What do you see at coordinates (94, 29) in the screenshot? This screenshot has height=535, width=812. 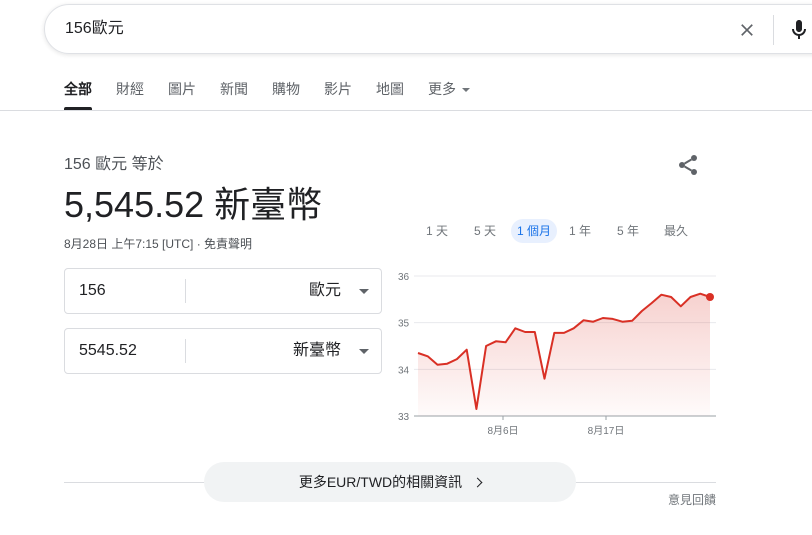 I see `search-input: 156歐元` at bounding box center [94, 29].